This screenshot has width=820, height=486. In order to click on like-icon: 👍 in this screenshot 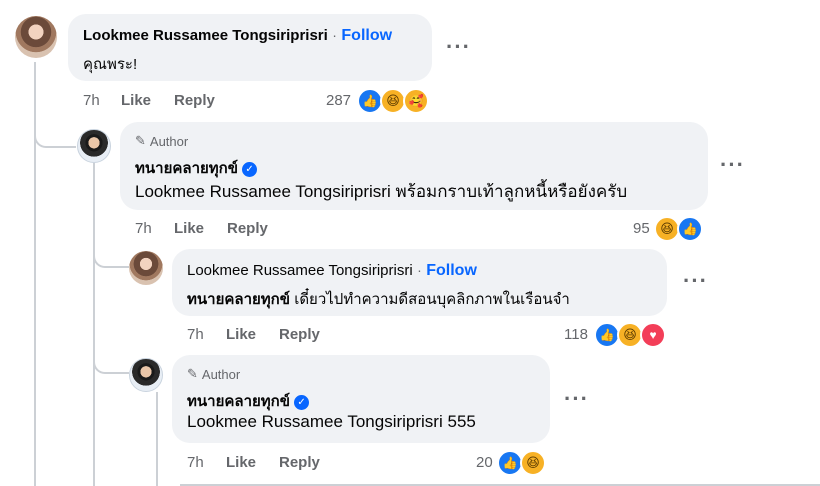, I will do `click(690, 229)`.